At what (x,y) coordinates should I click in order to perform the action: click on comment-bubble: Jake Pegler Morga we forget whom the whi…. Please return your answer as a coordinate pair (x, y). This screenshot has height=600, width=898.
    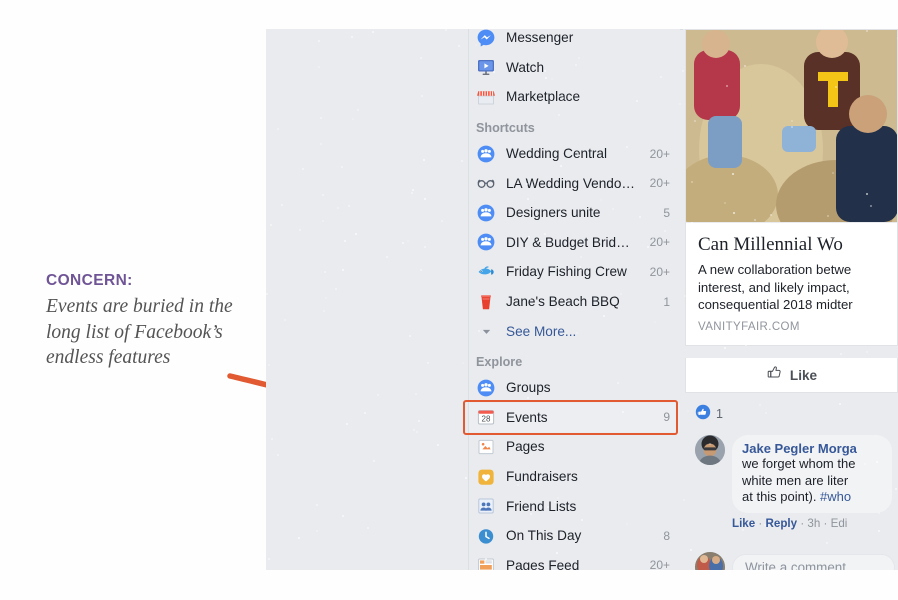
    Looking at the image, I should click on (812, 474).